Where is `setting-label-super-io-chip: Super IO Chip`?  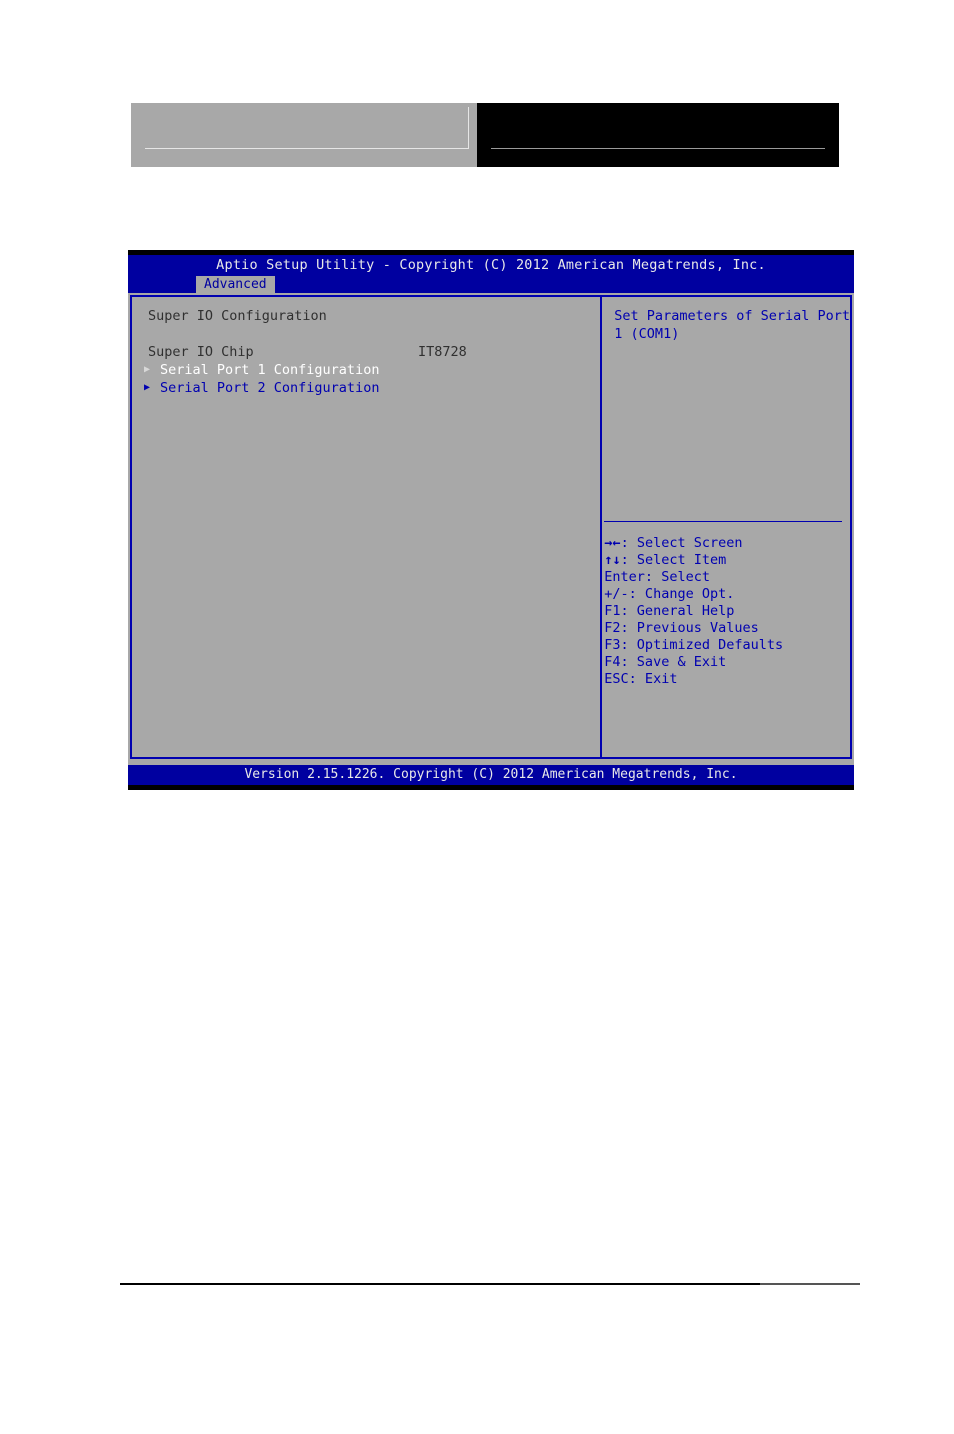 setting-label-super-io-chip: Super IO Chip is located at coordinates (201, 352).